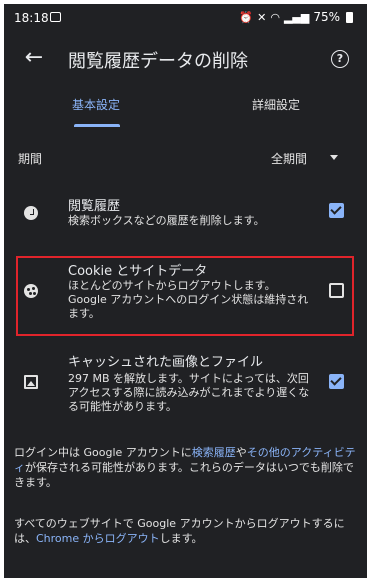 This screenshot has height=582, width=371. I want to click on search-history-link: 検索履歴, so click(214, 452).